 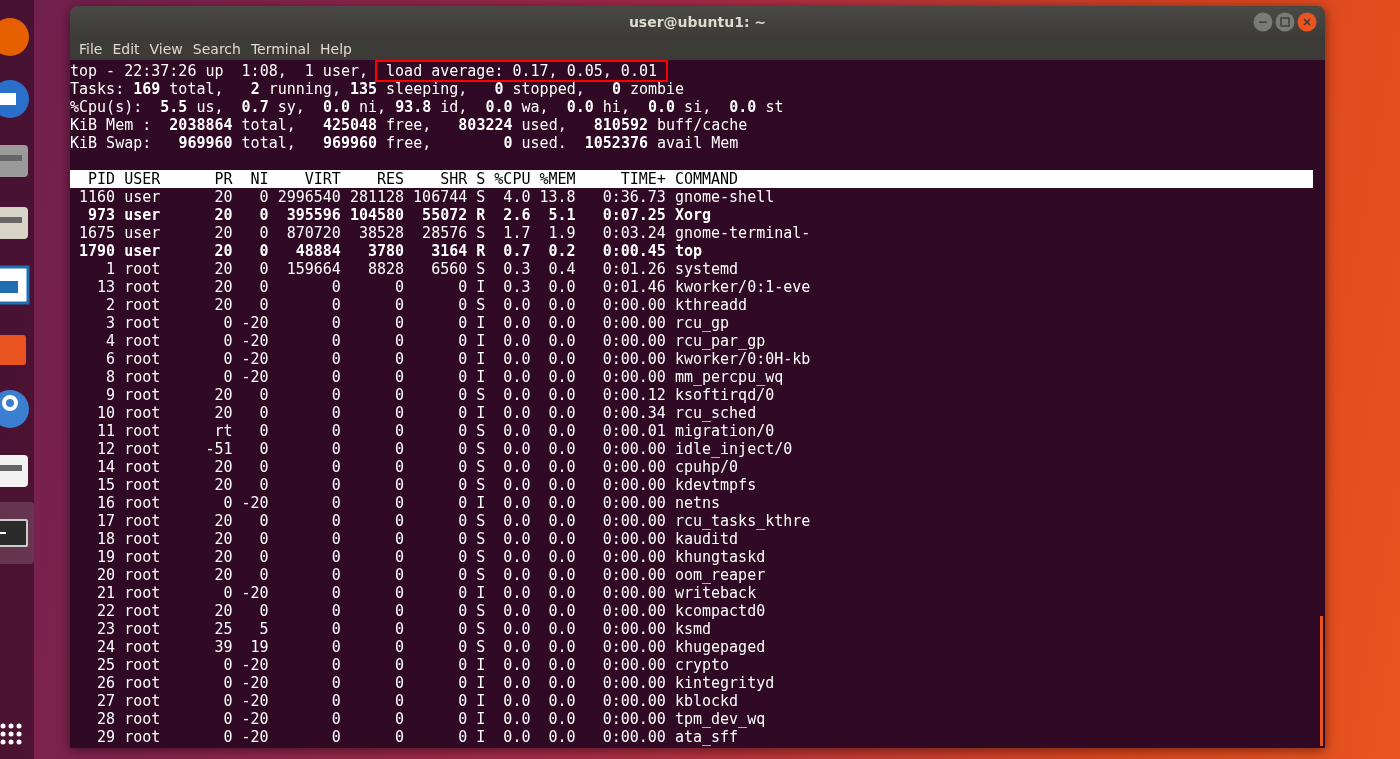 What do you see at coordinates (106, 413) in the screenshot?
I see `table-cell-text: 10` at bounding box center [106, 413].